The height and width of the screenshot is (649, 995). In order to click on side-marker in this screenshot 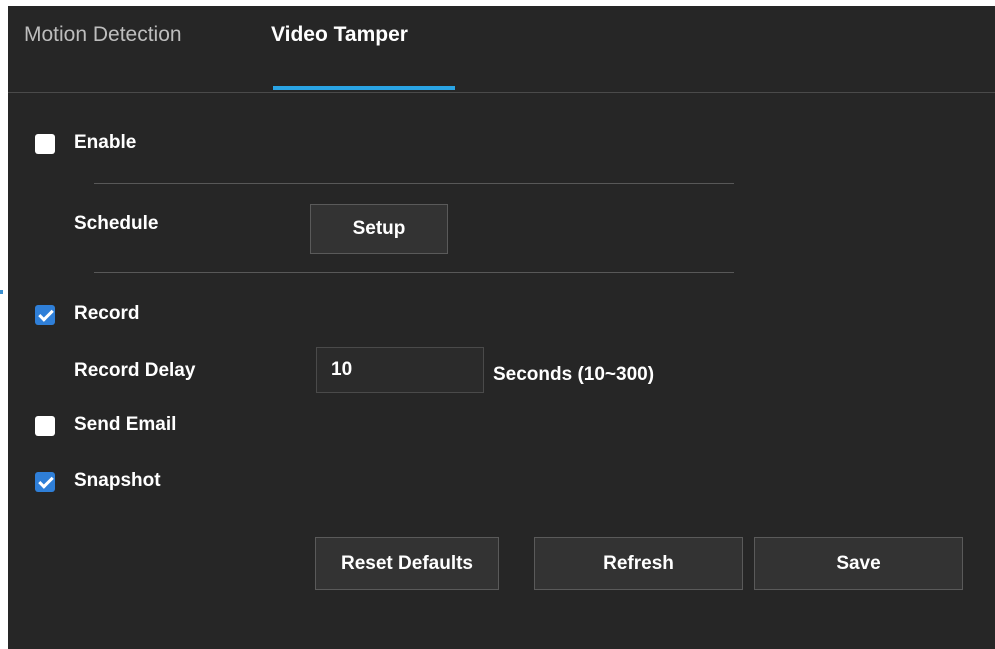, I will do `click(1, 292)`.